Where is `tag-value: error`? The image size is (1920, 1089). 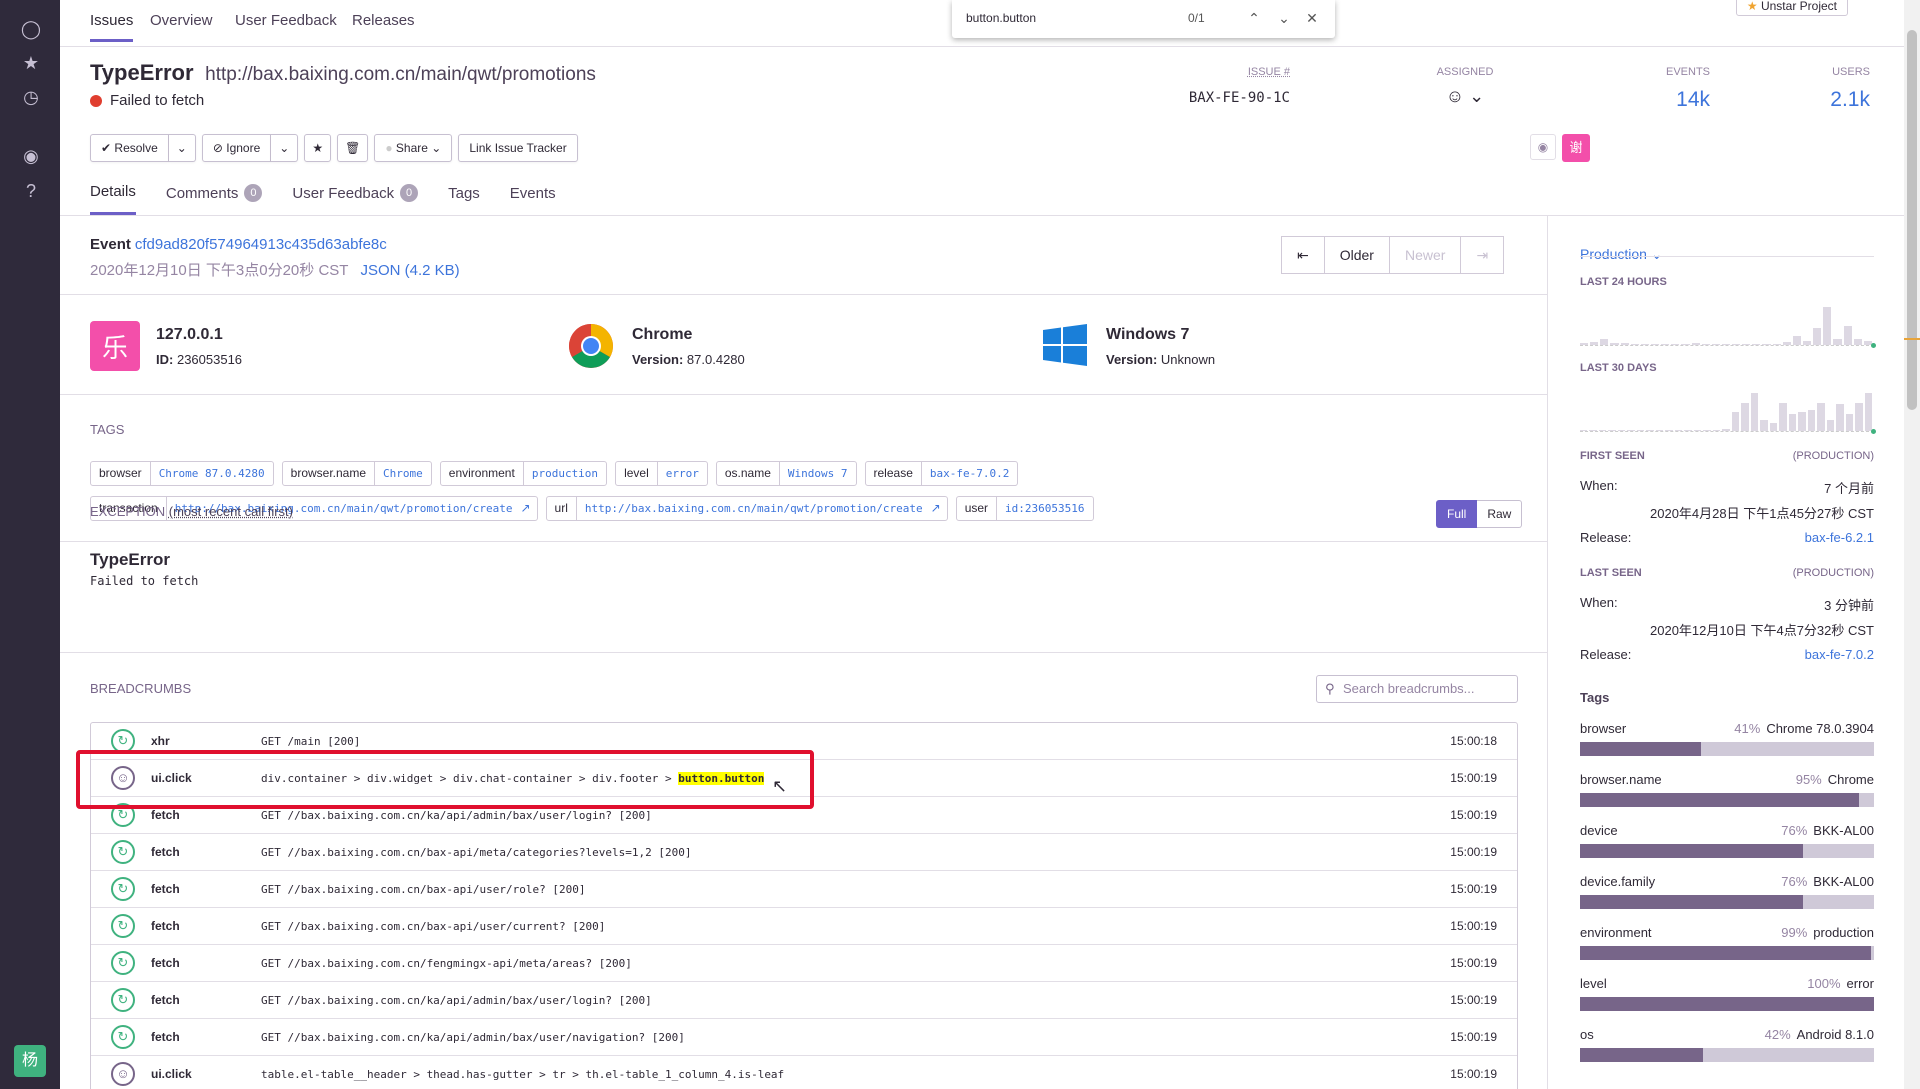
tag-value: error is located at coordinates (682, 473).